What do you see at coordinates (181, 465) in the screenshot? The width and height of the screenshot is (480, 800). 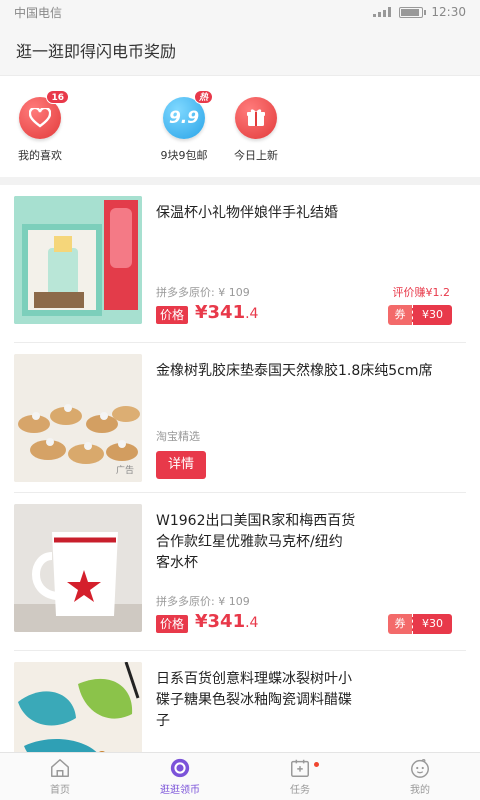 I see `detail-button: 详情` at bounding box center [181, 465].